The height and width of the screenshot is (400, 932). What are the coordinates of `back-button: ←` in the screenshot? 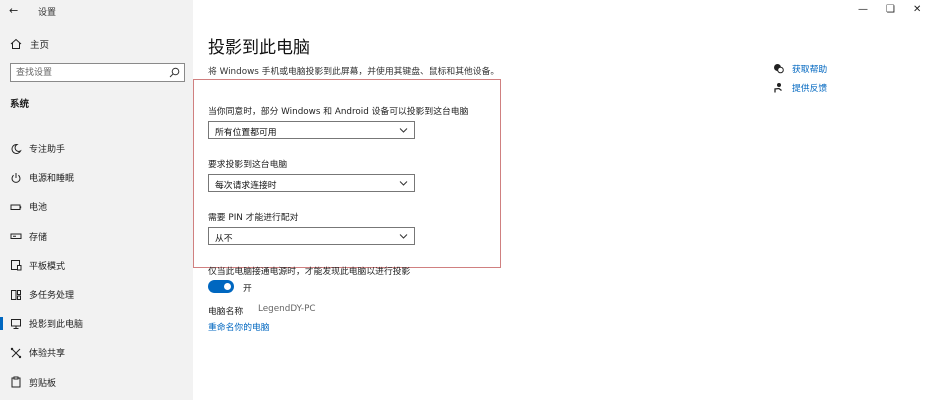 It's located at (13, 10).